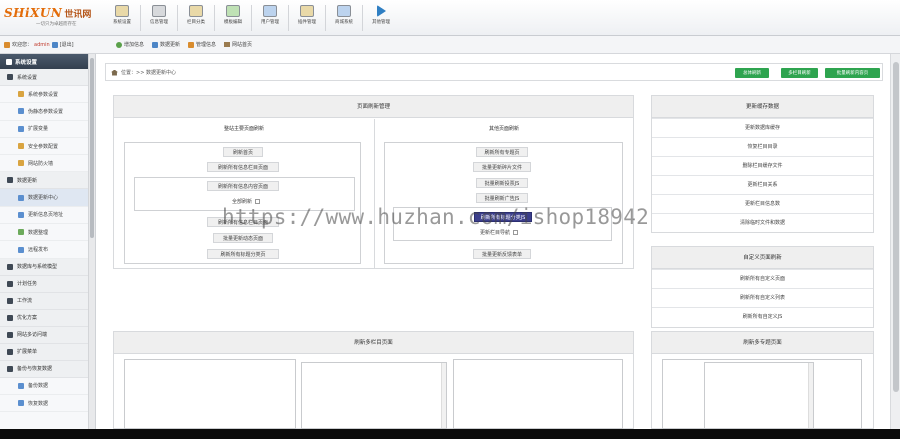 The width and height of the screenshot is (900, 439). What do you see at coordinates (42, 44) in the screenshot?
I see `username: admin` at bounding box center [42, 44].